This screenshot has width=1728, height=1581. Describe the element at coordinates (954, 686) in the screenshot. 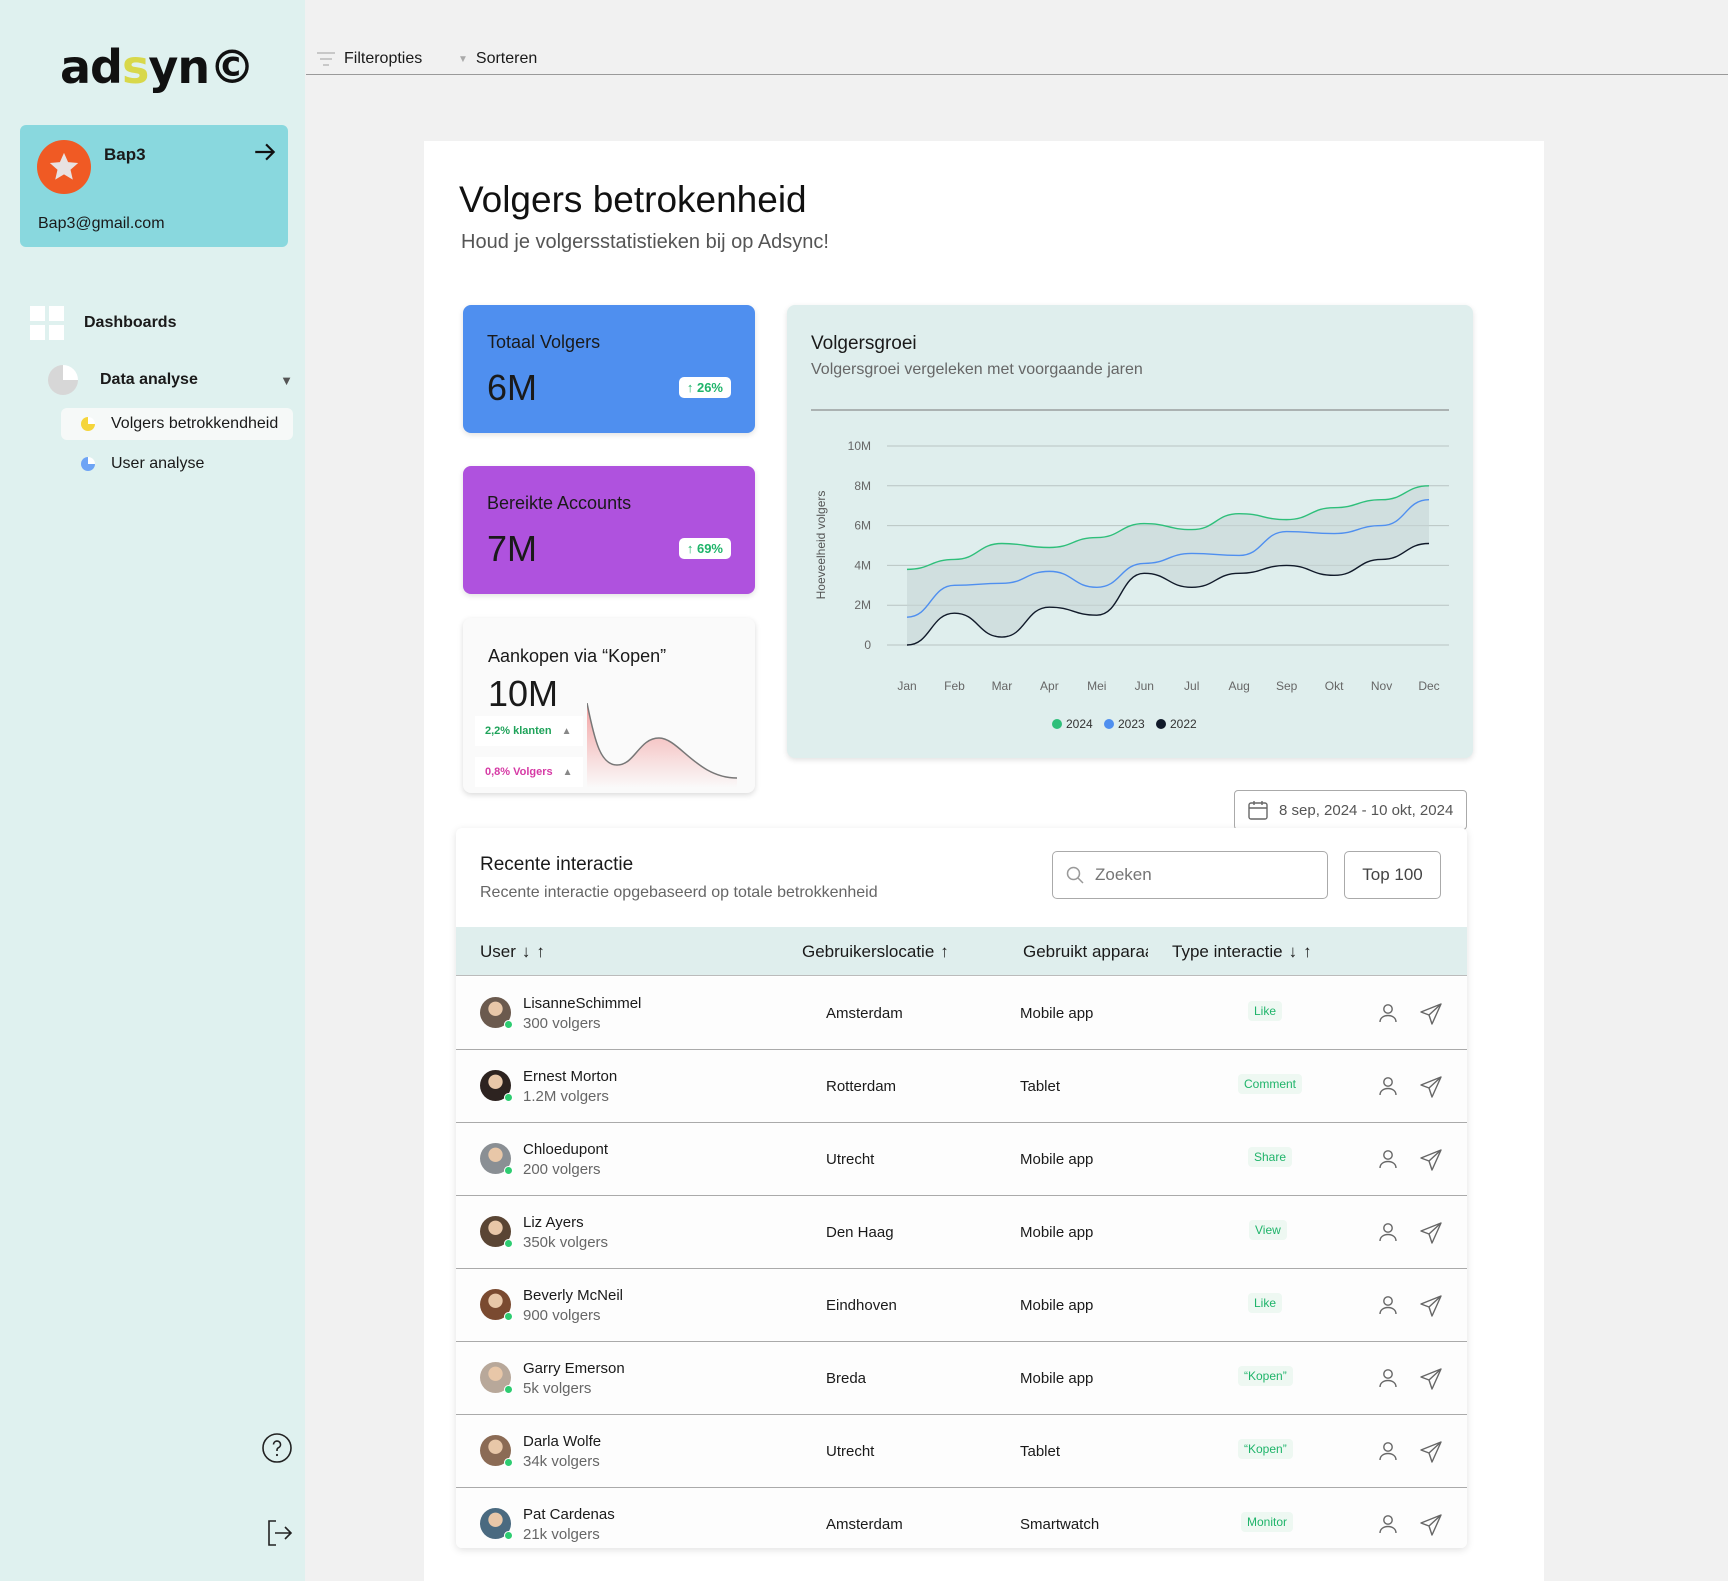

I see `x-tick-label: Feb` at that location.